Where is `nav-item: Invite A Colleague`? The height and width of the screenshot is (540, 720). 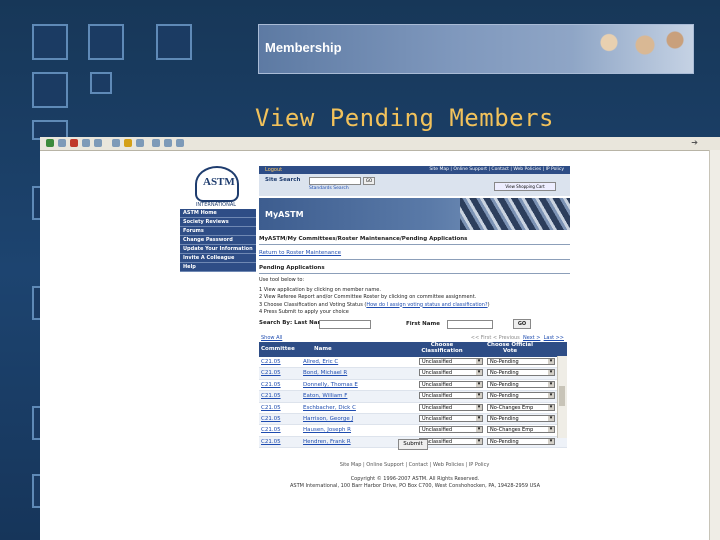 nav-item: Invite A Colleague is located at coordinates (218, 258).